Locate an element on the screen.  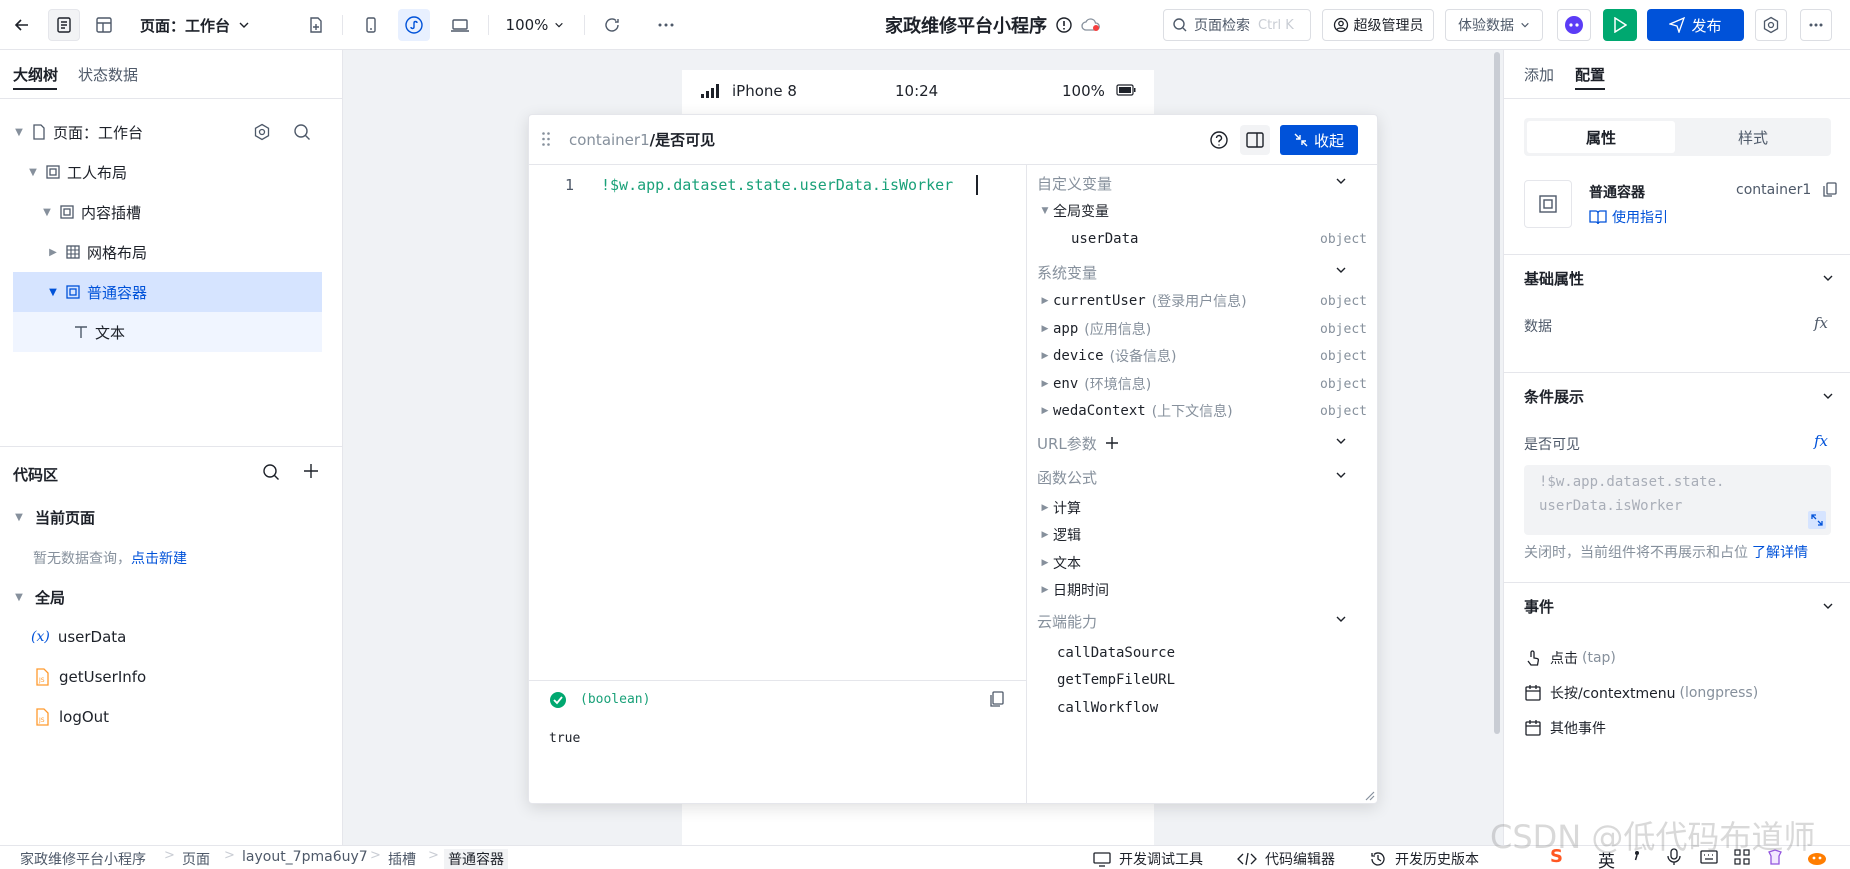
current-page-group: ▼ 当前页面 is located at coordinates (167, 517).